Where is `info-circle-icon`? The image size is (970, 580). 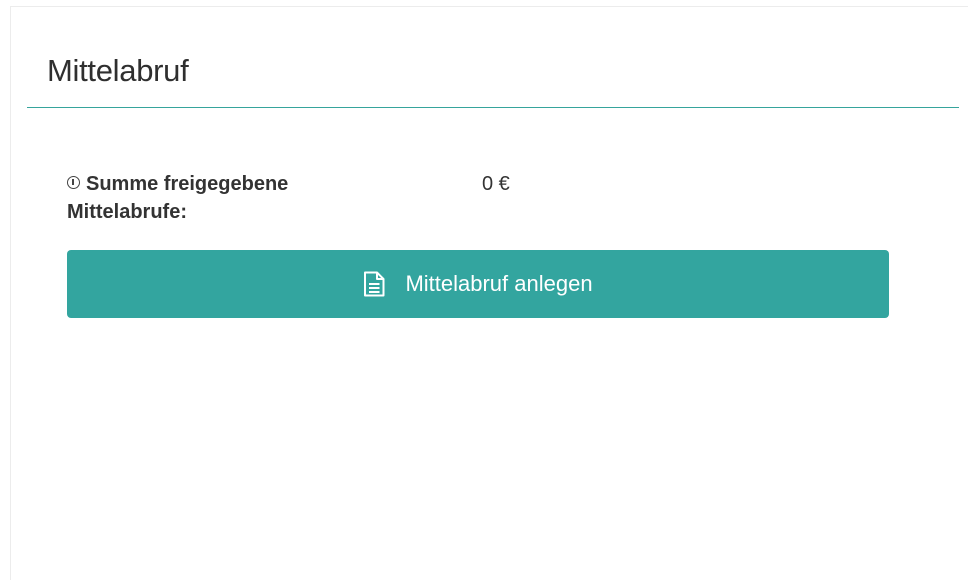 info-circle-icon is located at coordinates (73, 182).